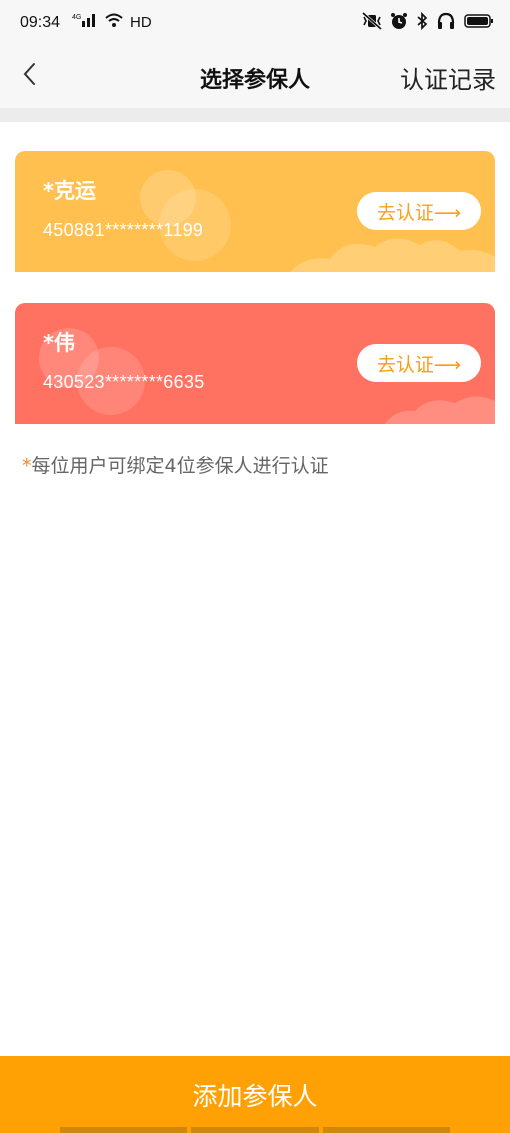  I want to click on auth-records-link: 认证记录, so click(448, 77).